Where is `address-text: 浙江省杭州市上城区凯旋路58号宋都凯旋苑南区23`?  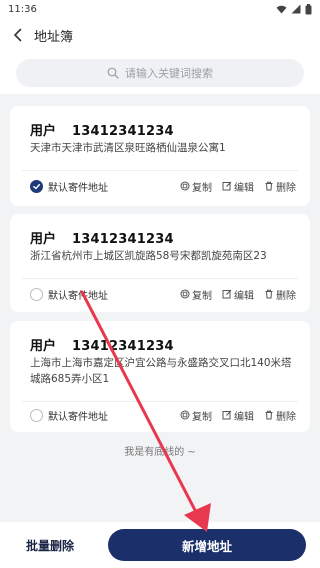
address-text: 浙江省杭州市上城区凯旋路58号宋都凯旋苑南区23 is located at coordinates (148, 256).